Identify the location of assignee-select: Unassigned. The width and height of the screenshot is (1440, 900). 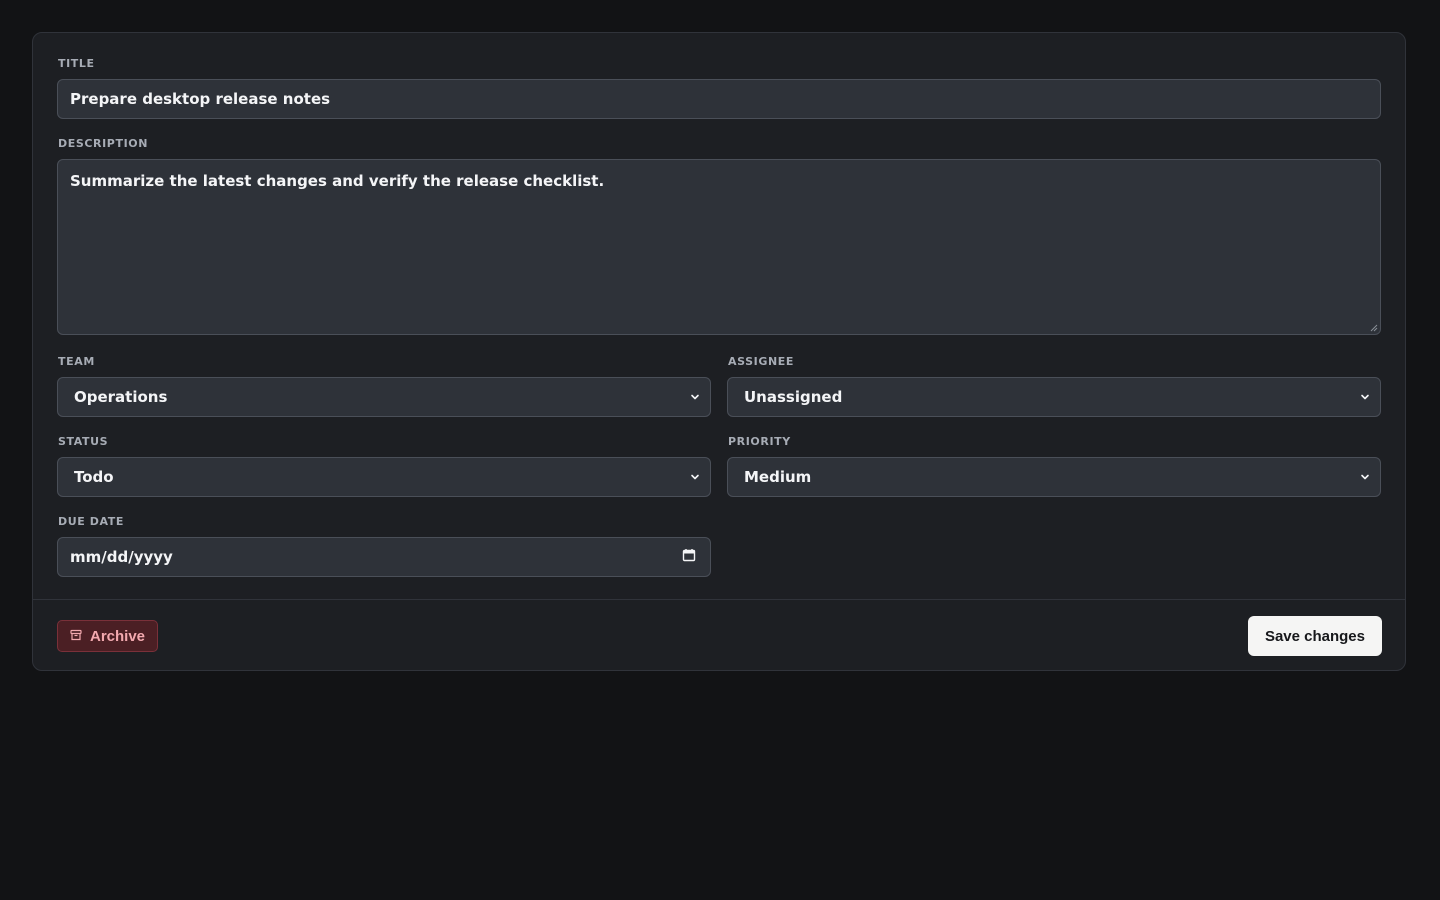
(1054, 397).